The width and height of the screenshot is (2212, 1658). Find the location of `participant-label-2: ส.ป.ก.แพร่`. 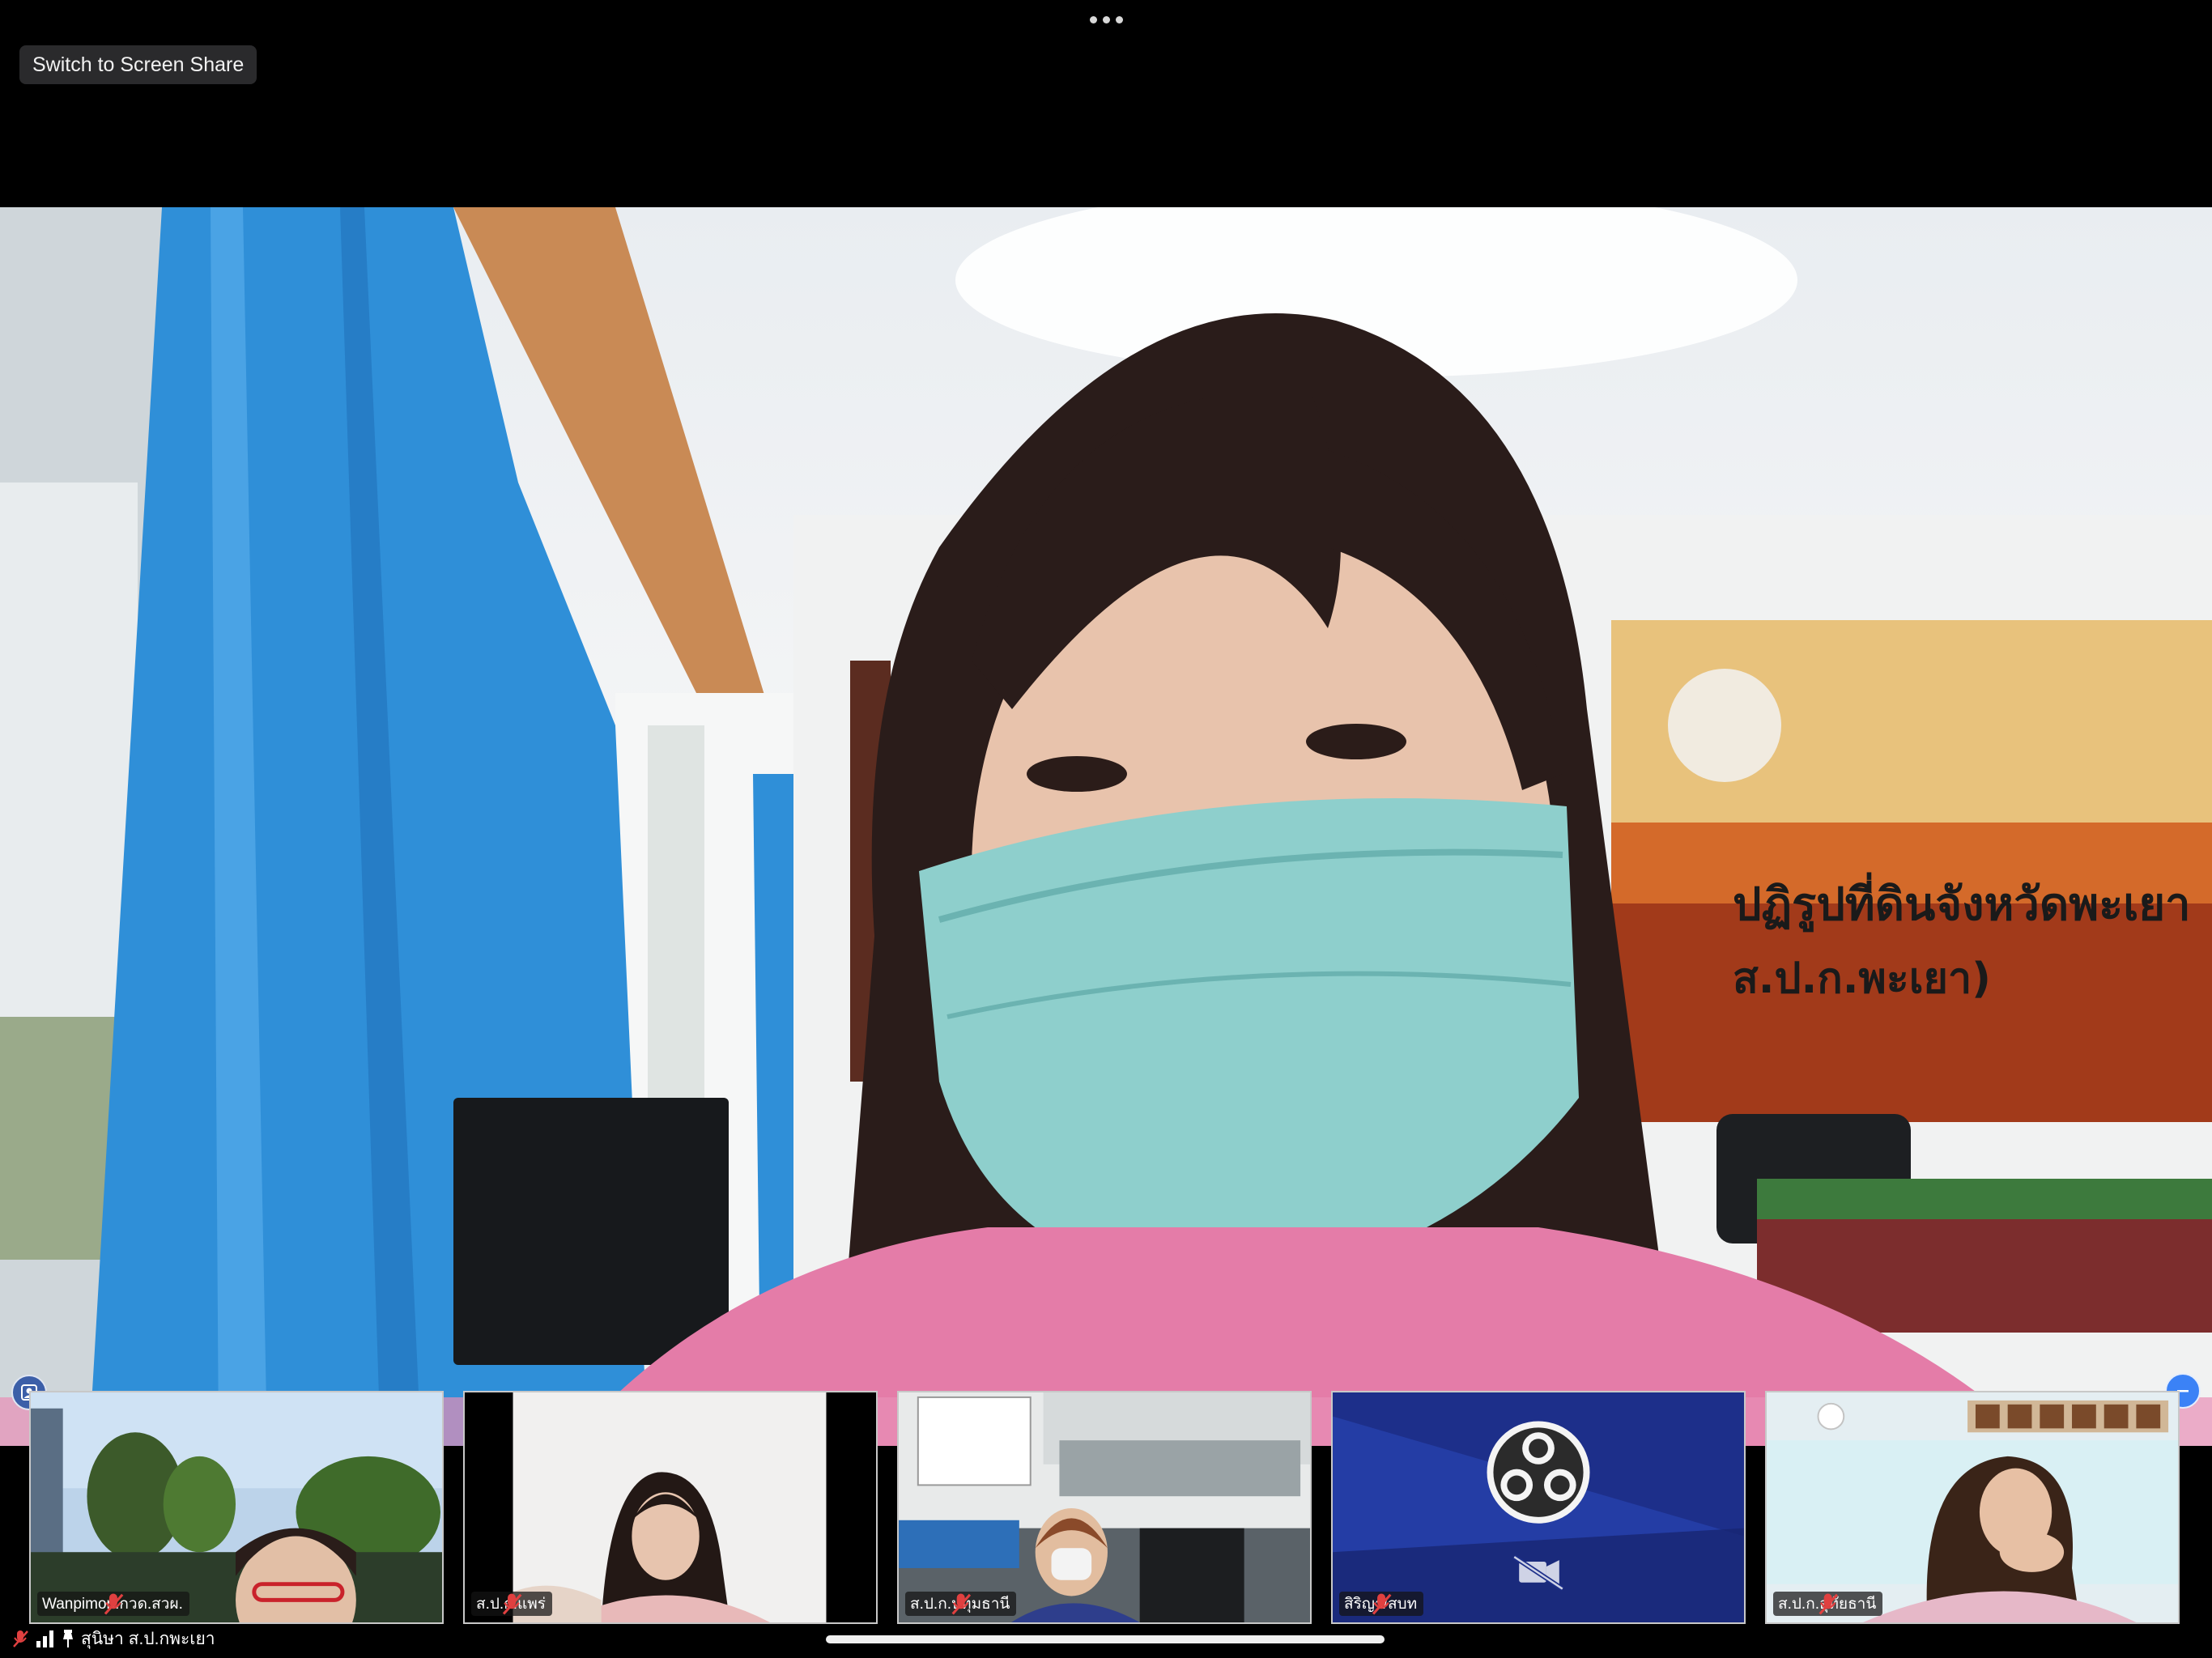

participant-label-2: ส.ป.ก.แพร่ is located at coordinates (512, 1604).